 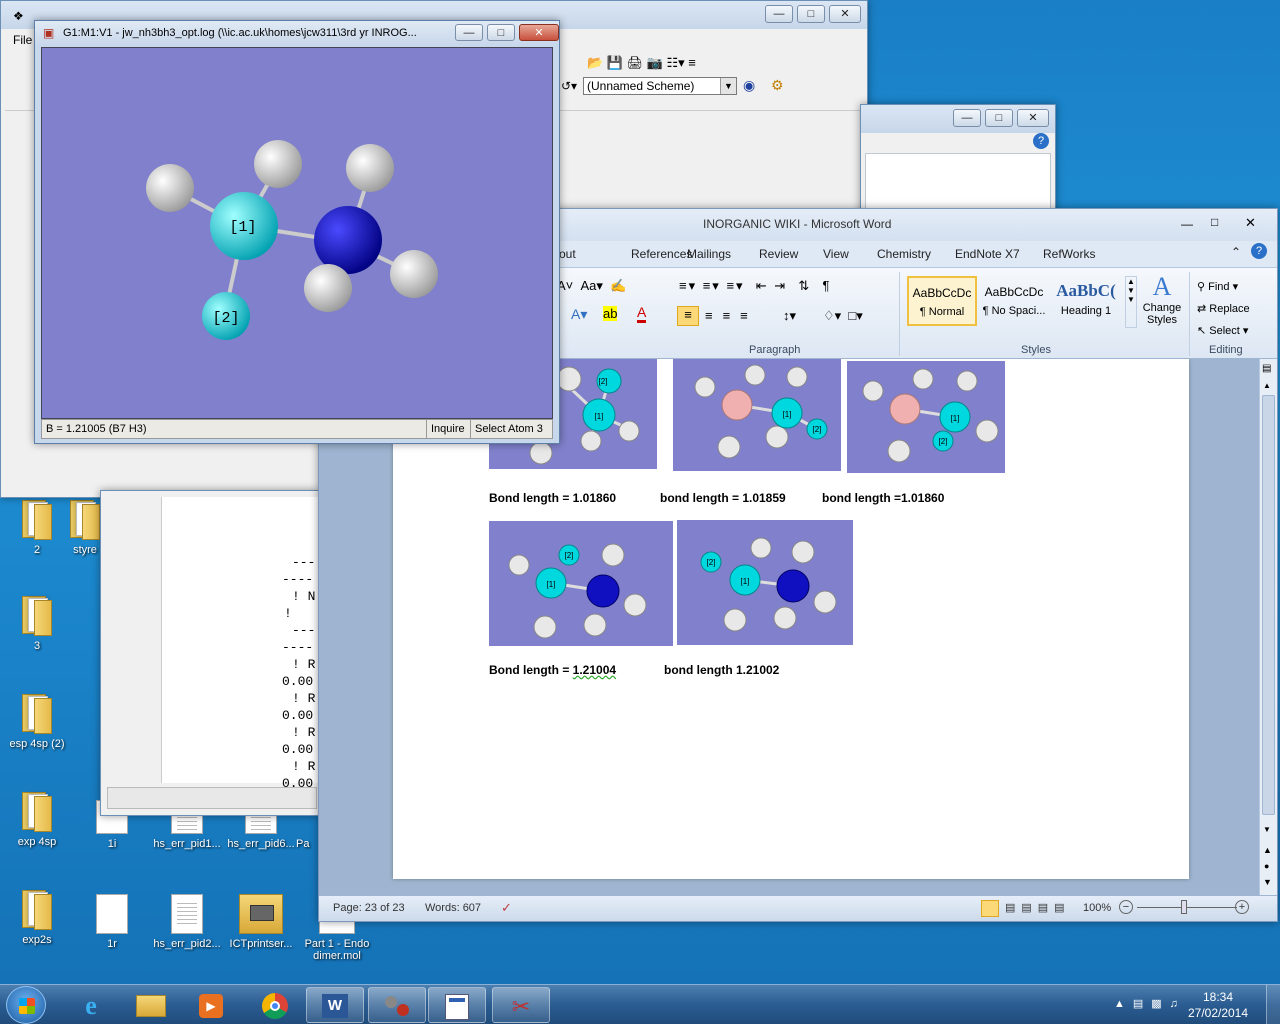 I want to click on scheme-select: (Unnamed Scheme) ▼, so click(x=660, y=86).